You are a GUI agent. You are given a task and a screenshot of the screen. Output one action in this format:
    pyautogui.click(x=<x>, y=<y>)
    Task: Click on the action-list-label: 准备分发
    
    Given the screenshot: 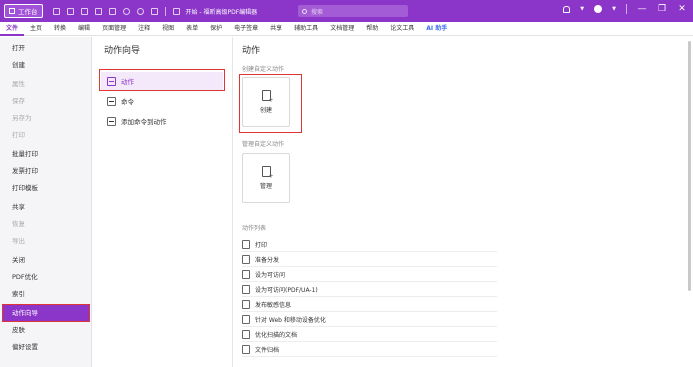 What is the action you would take?
    pyautogui.click(x=267, y=260)
    